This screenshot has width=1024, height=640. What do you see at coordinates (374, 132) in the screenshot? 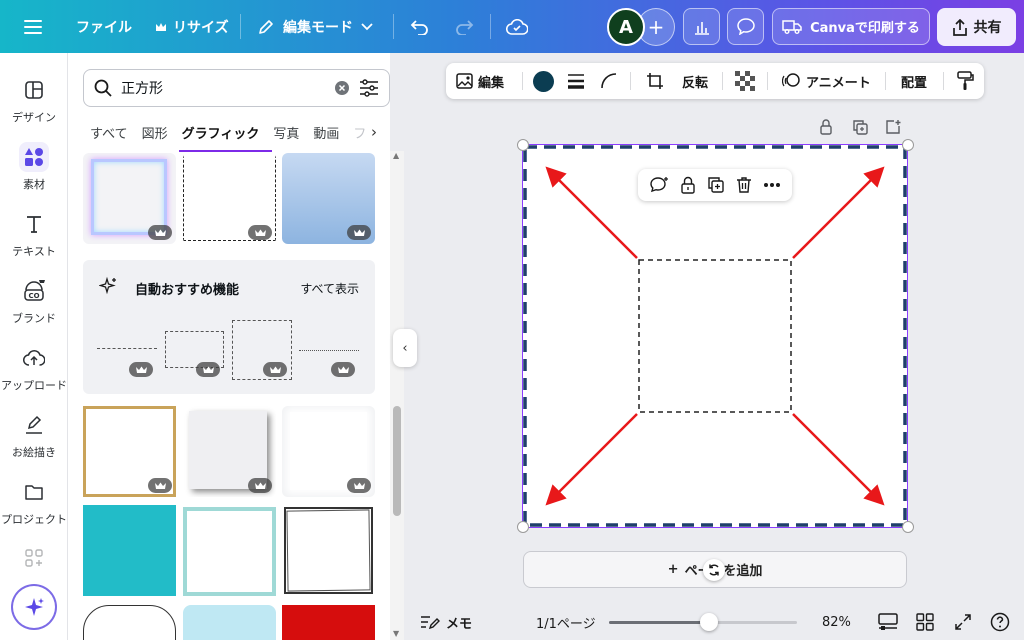
I see `tabs-next-arrow: ›` at bounding box center [374, 132].